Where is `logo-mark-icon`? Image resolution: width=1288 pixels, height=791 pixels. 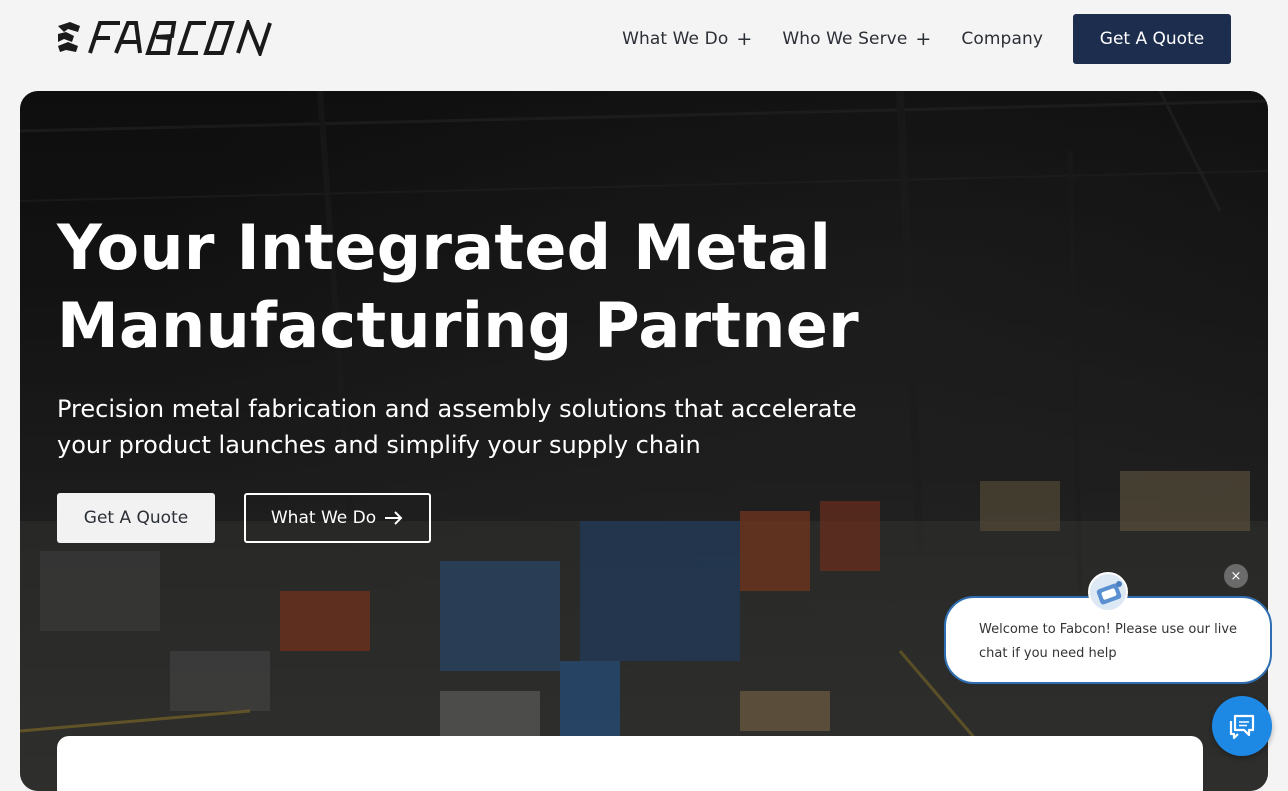 logo-mark-icon is located at coordinates (165, 38).